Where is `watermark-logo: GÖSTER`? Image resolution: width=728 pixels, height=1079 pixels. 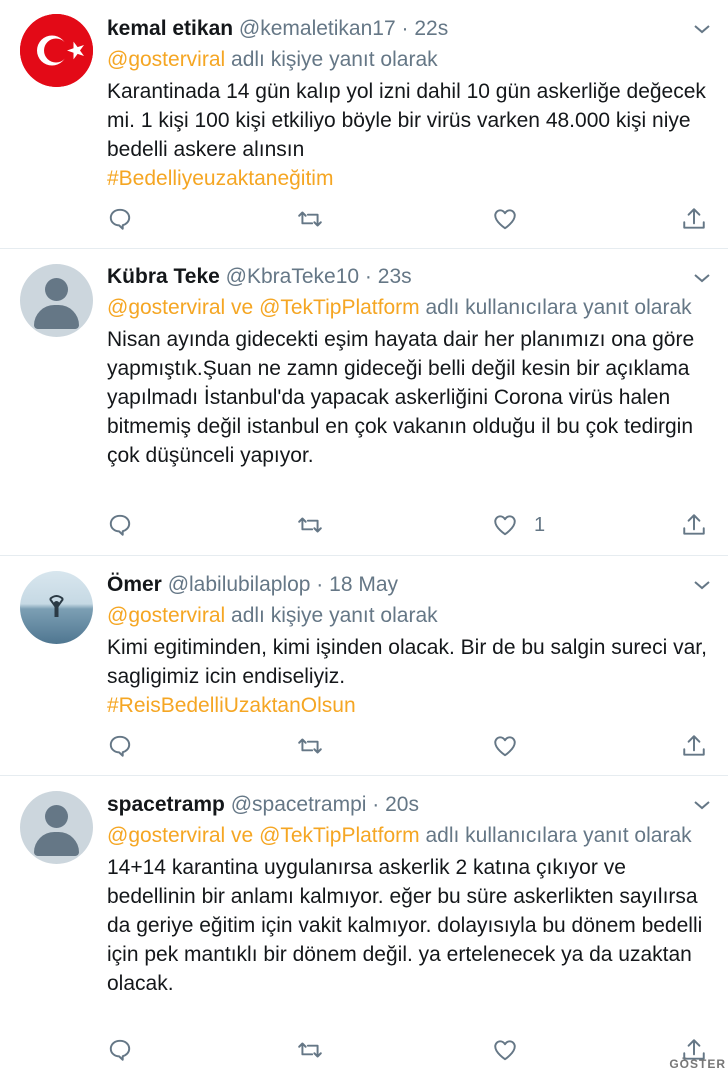
watermark-logo: GÖSTER is located at coordinates (697, 1064).